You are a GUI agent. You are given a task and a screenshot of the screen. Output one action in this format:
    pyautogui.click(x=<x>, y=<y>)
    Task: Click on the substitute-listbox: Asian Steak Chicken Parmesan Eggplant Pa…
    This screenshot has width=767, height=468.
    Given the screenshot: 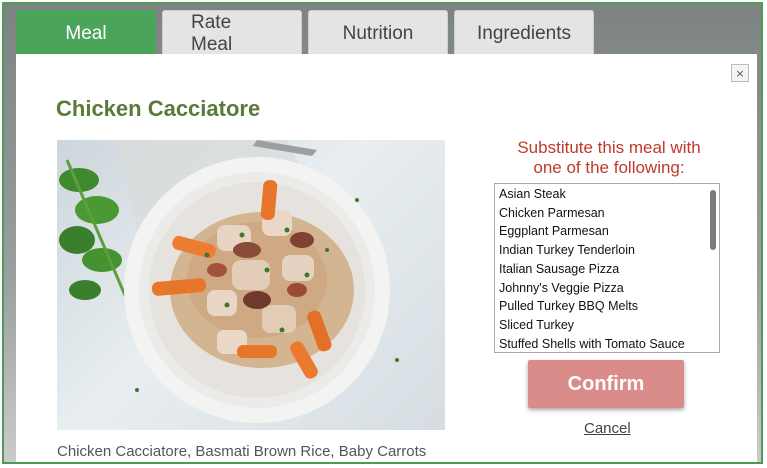 What is the action you would take?
    pyautogui.click(x=607, y=268)
    